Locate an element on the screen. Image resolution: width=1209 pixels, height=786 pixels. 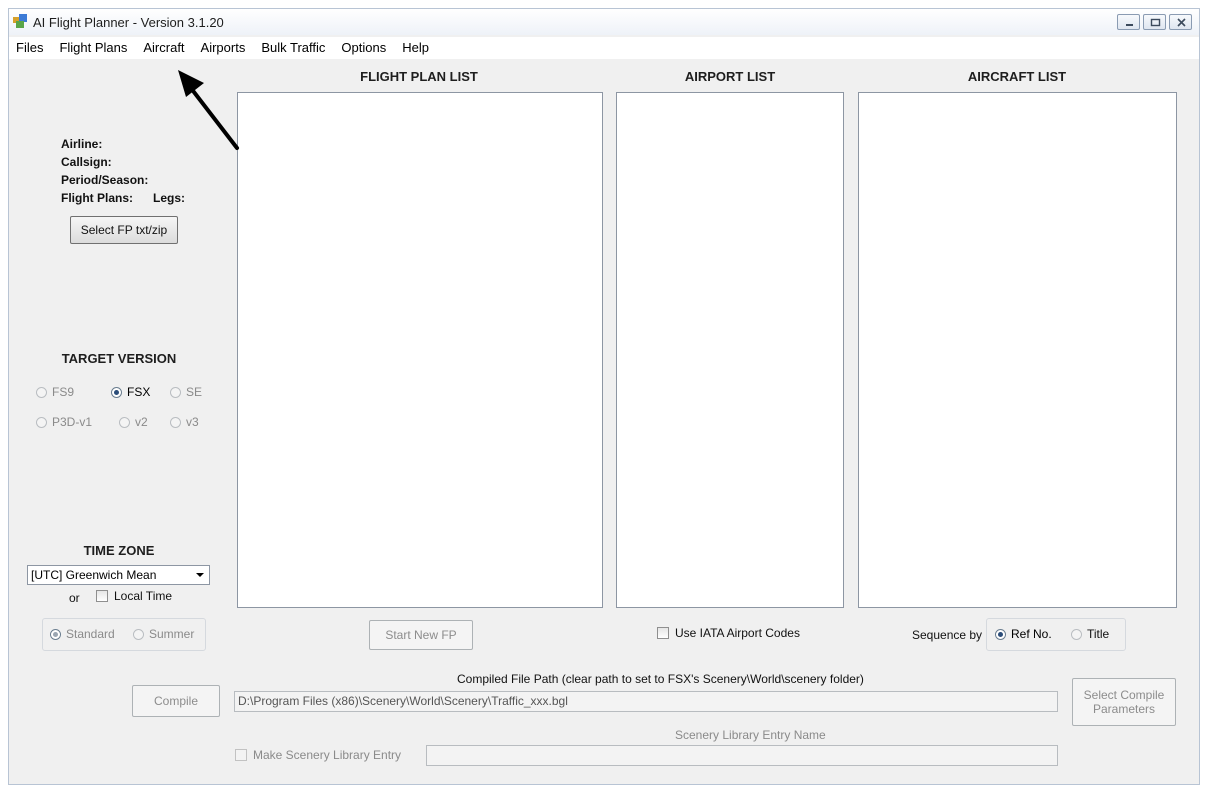
radio-title: Title is located at coordinates (1090, 634).